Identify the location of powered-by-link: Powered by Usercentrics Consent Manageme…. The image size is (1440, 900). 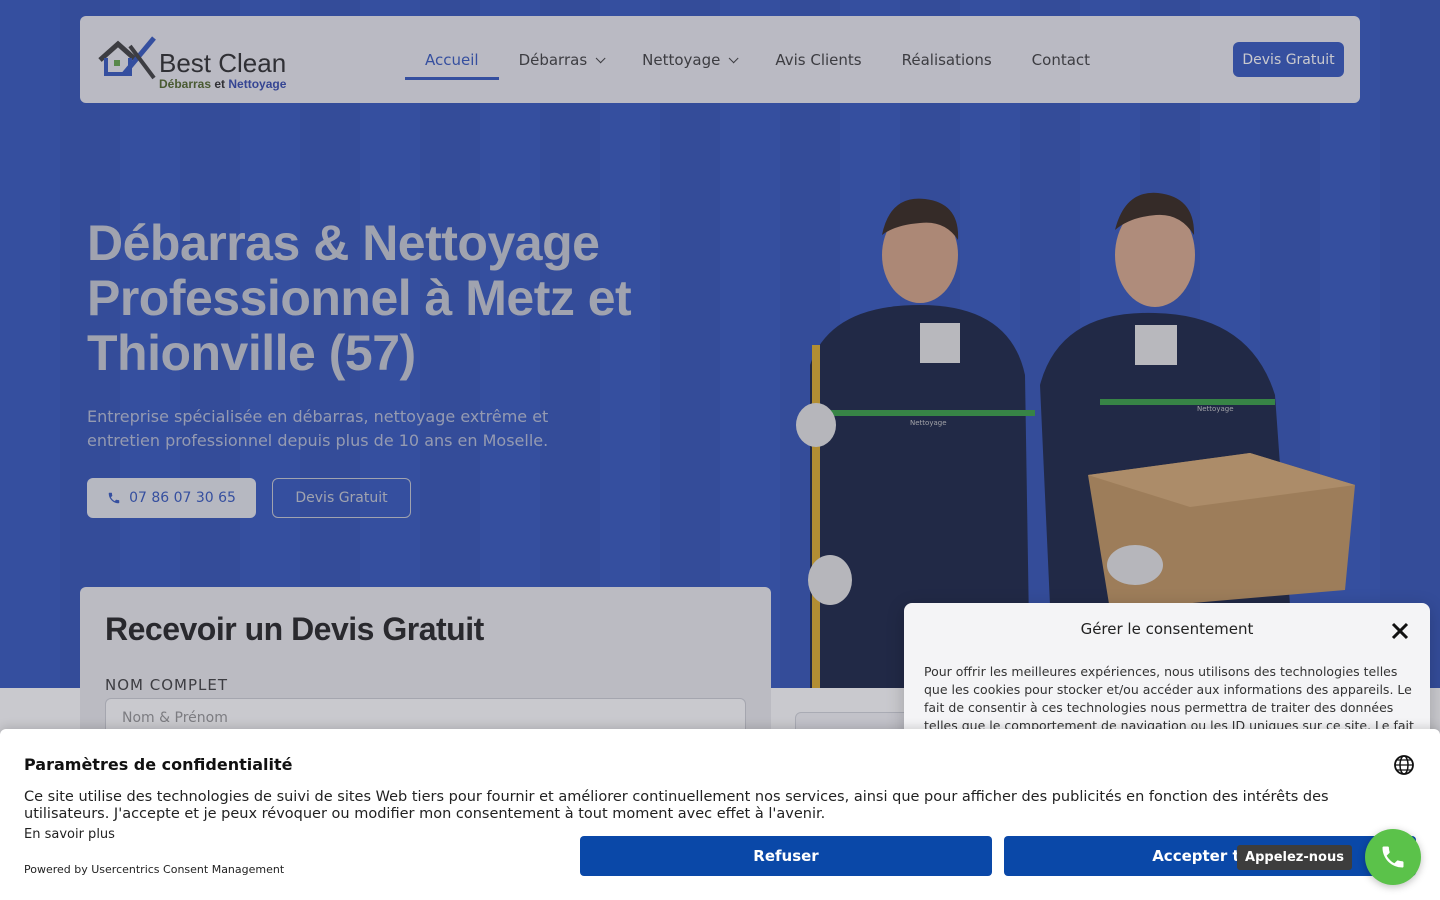
(154, 869).